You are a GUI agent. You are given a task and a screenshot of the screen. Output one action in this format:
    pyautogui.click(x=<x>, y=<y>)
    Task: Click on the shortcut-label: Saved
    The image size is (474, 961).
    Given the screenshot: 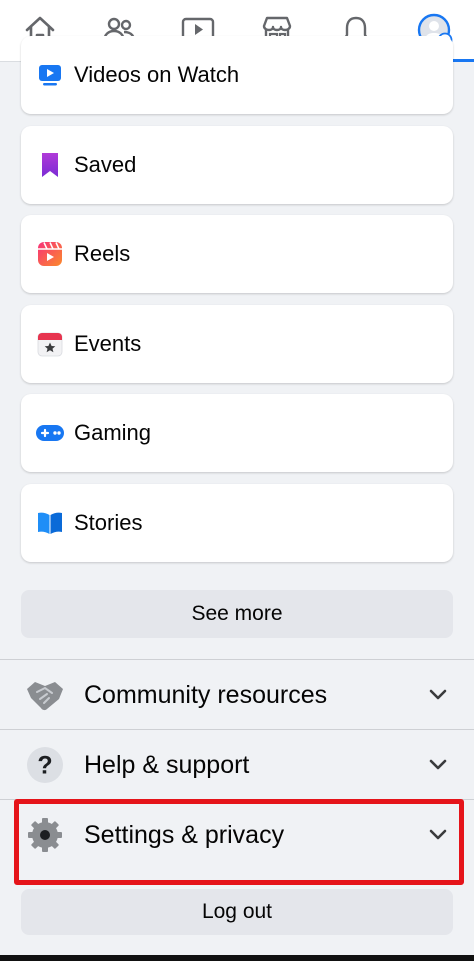 What is the action you would take?
    pyautogui.click(x=105, y=164)
    